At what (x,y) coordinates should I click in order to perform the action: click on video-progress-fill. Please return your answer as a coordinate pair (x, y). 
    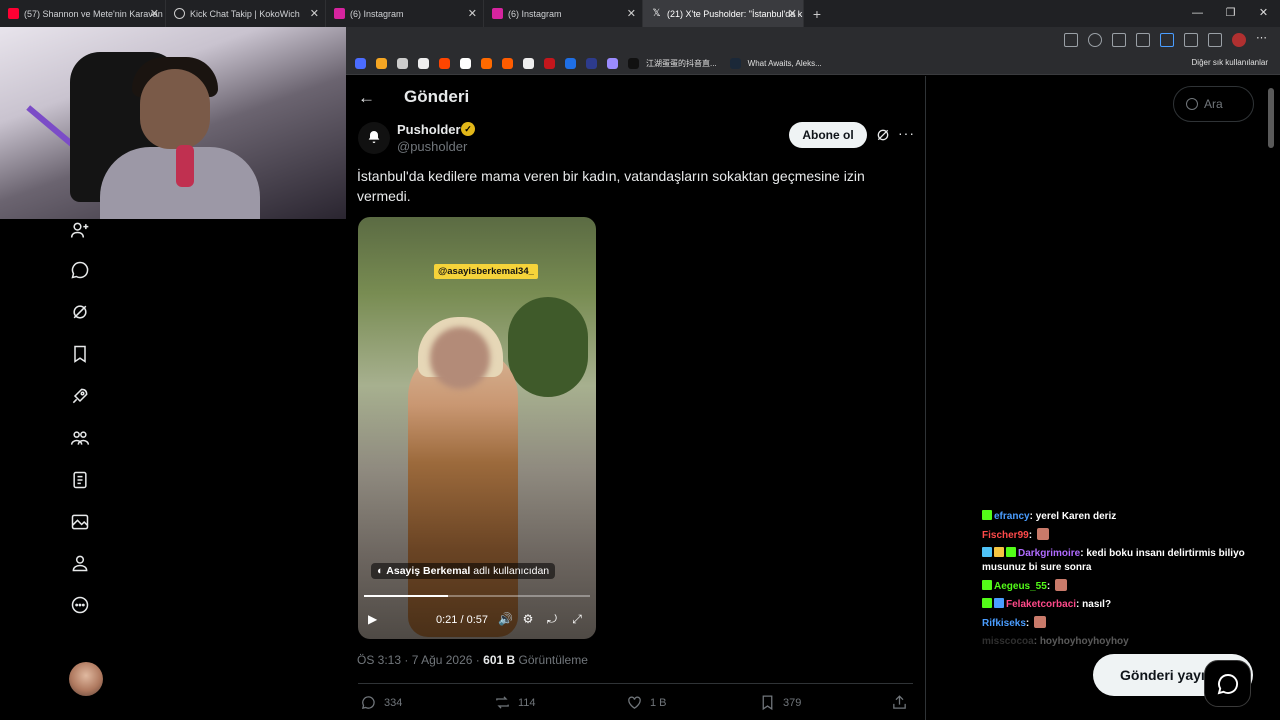
    Looking at the image, I should click on (406, 596).